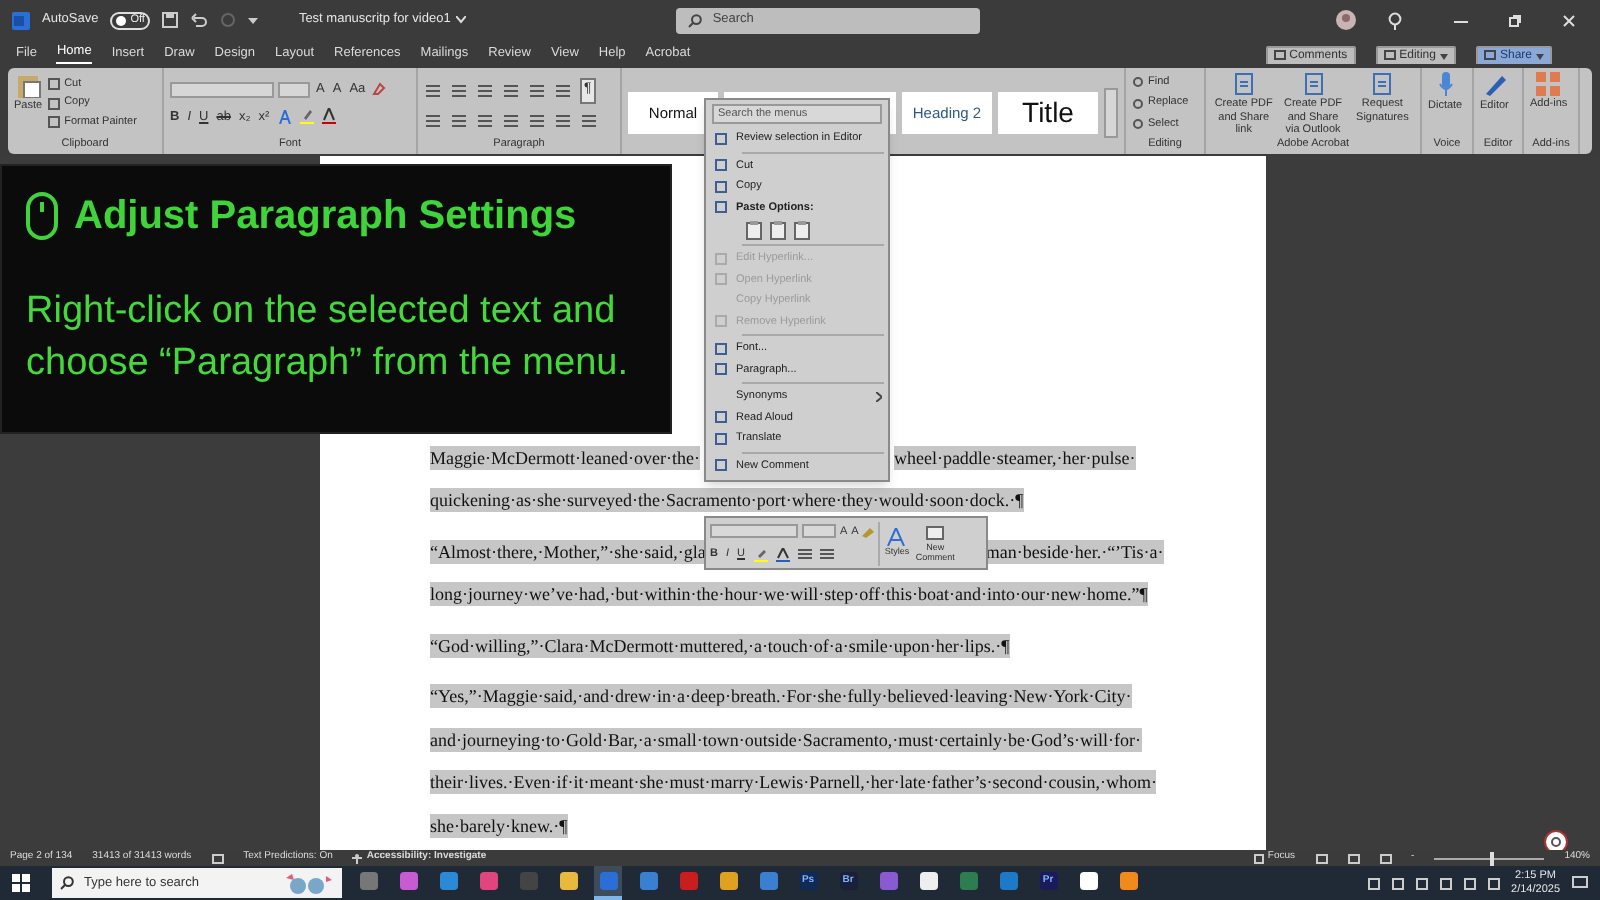  I want to click on comment-plus-icon, so click(935, 533).